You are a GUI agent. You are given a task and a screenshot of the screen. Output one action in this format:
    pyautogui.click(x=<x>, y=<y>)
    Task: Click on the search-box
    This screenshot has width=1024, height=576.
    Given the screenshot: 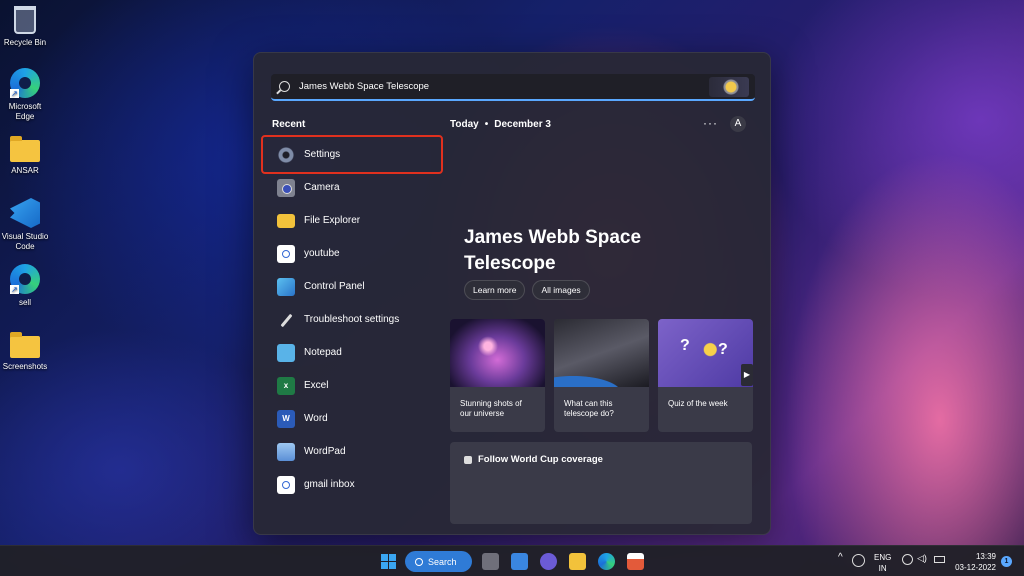 What is the action you would take?
    pyautogui.click(x=513, y=87)
    